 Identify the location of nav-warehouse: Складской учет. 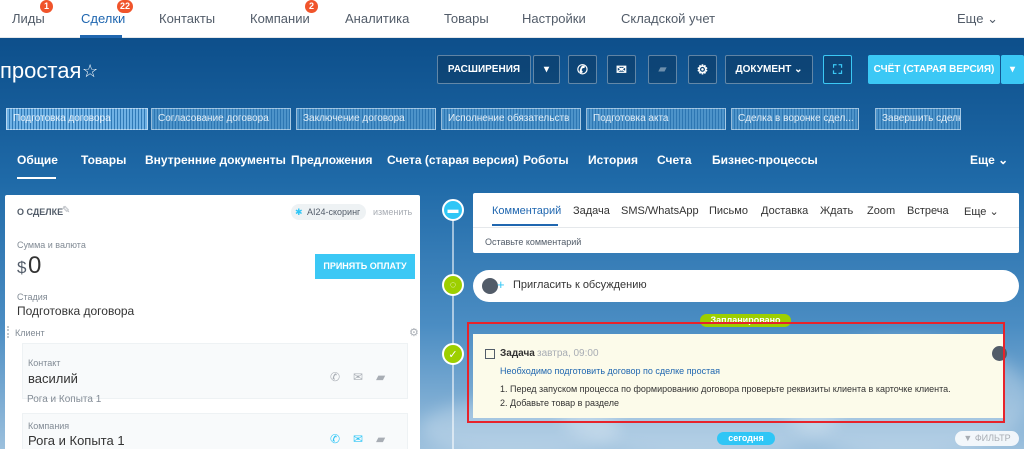
(668, 18).